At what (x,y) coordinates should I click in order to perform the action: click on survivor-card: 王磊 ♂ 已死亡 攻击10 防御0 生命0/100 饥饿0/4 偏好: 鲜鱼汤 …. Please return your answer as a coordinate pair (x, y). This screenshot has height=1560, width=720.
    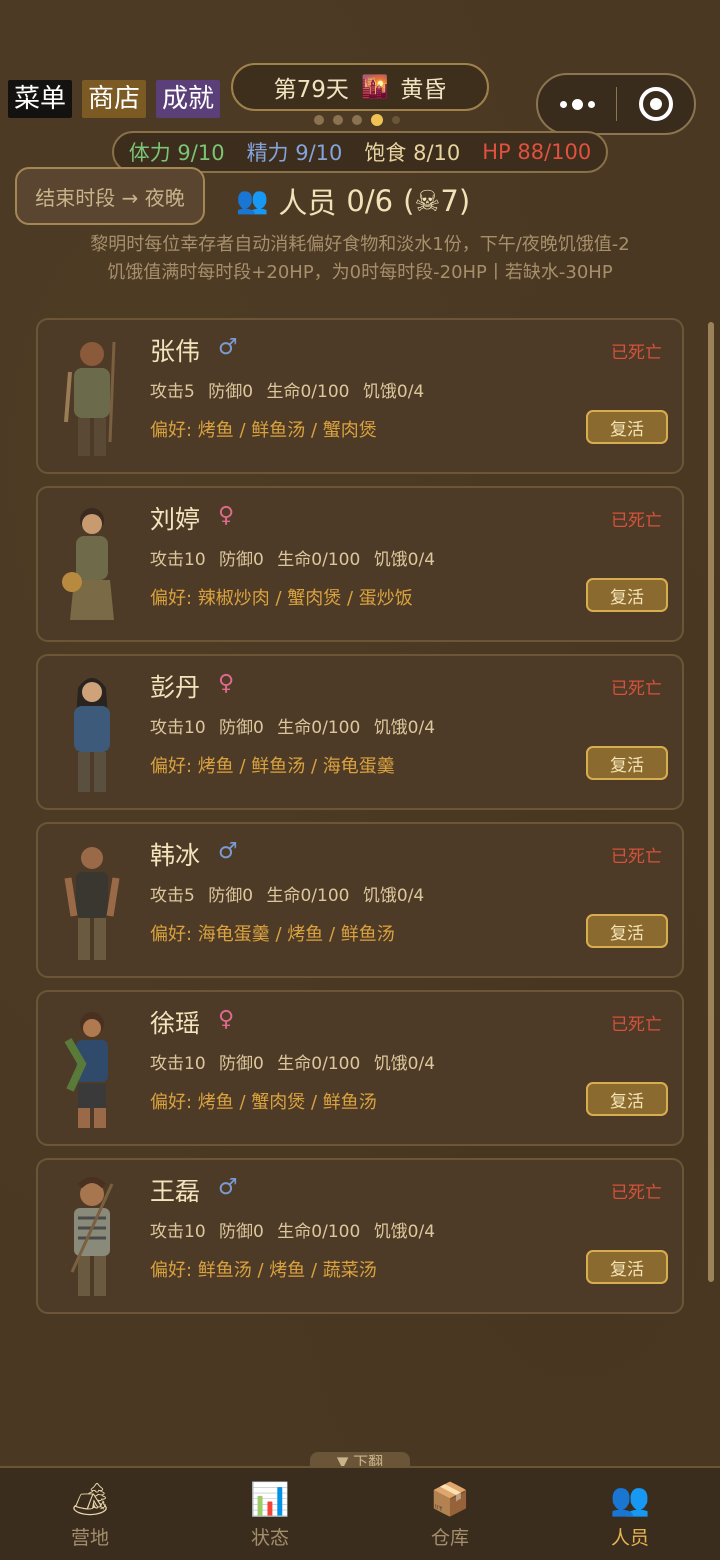
    Looking at the image, I should click on (360, 1236).